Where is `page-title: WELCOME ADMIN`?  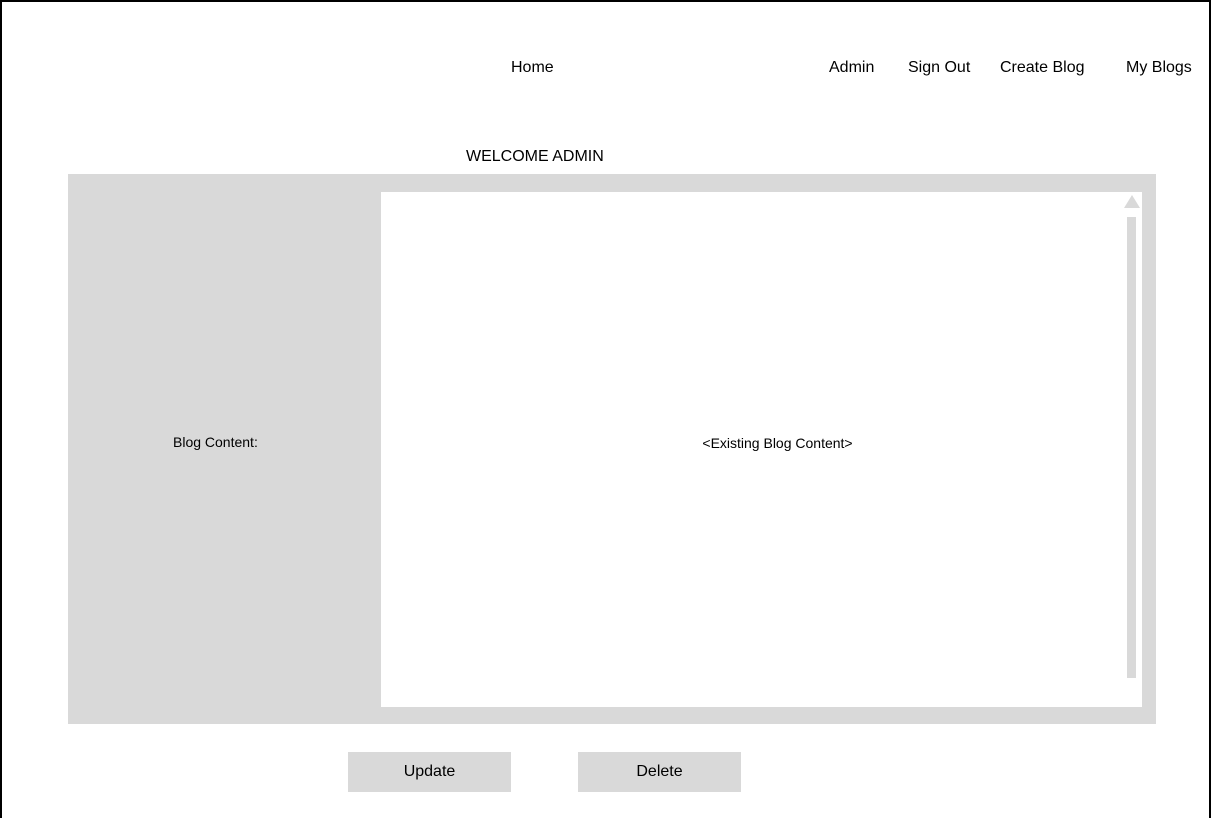 page-title: WELCOME ADMIN is located at coordinates (535, 156).